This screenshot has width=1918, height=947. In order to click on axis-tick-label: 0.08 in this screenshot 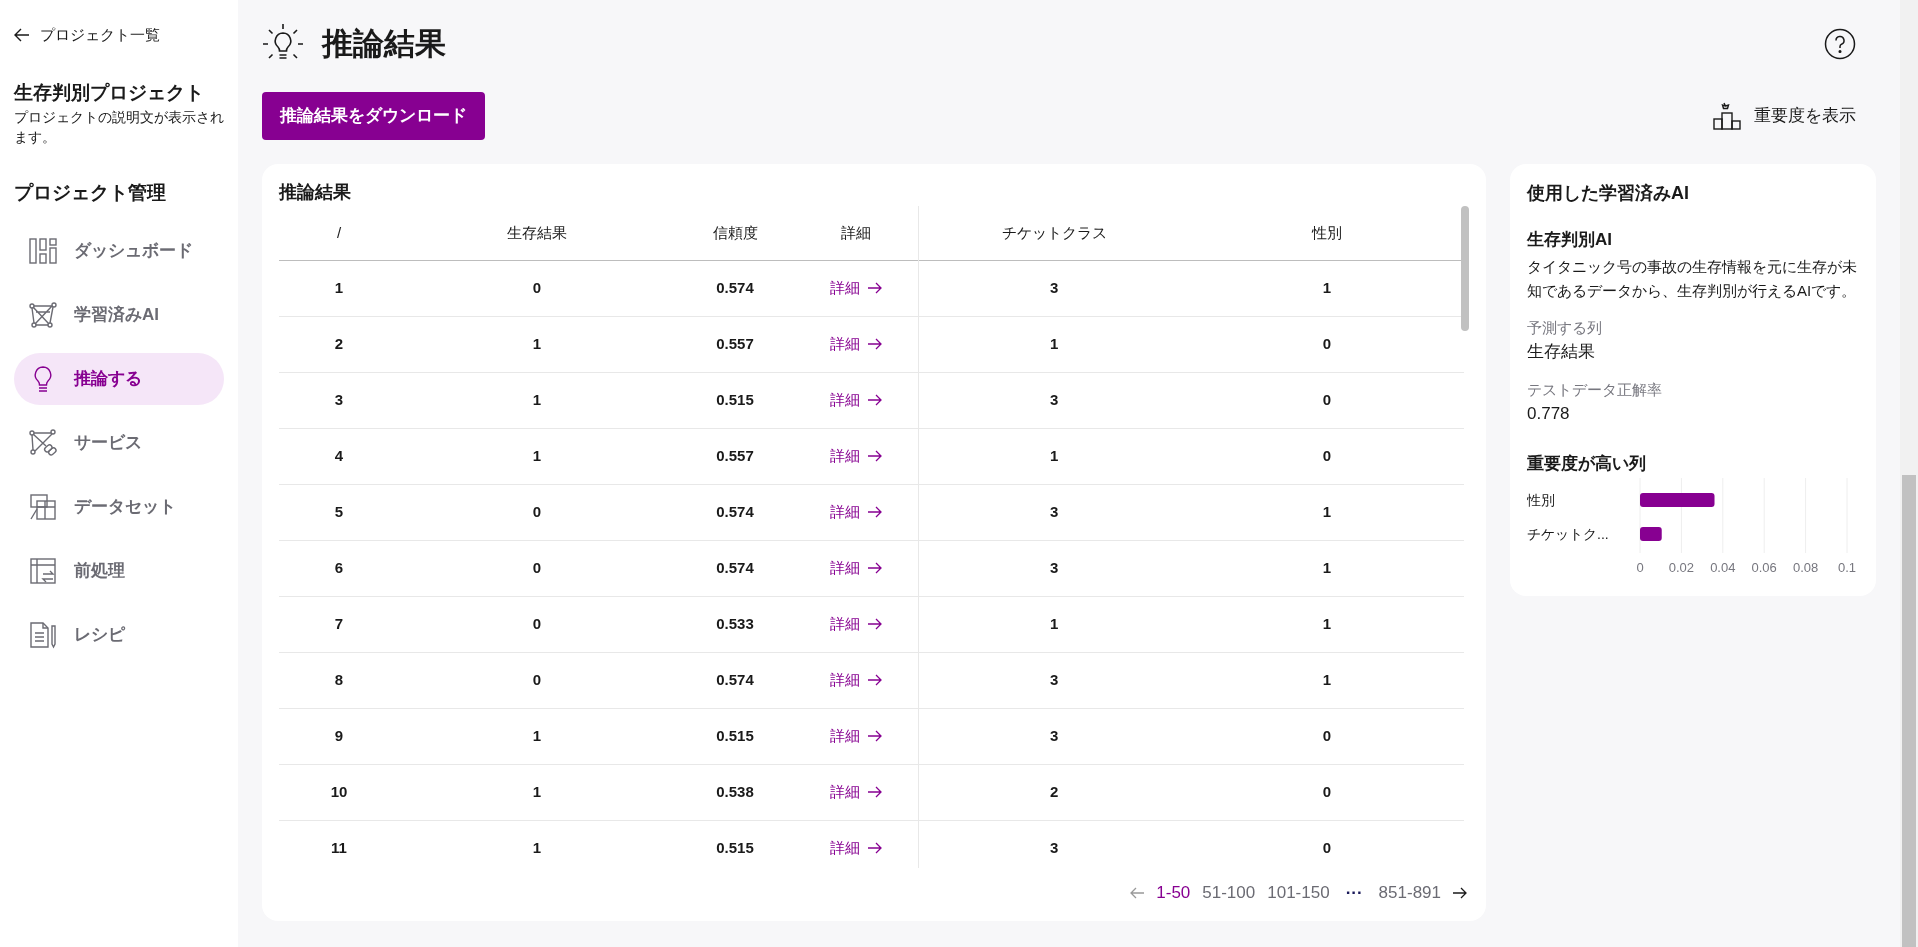, I will do `click(1805, 567)`.